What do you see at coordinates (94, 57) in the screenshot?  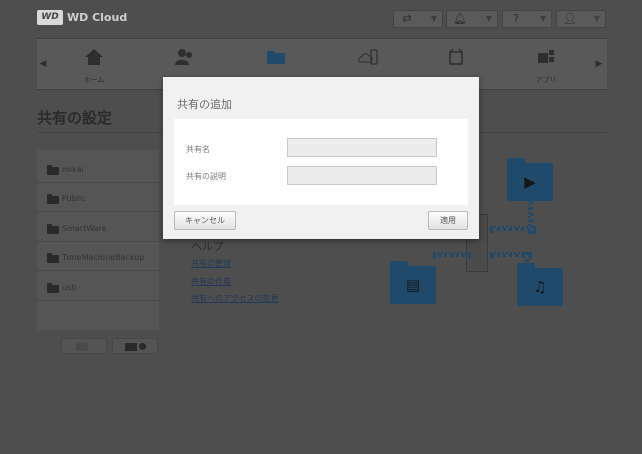 I see `home-icon` at bounding box center [94, 57].